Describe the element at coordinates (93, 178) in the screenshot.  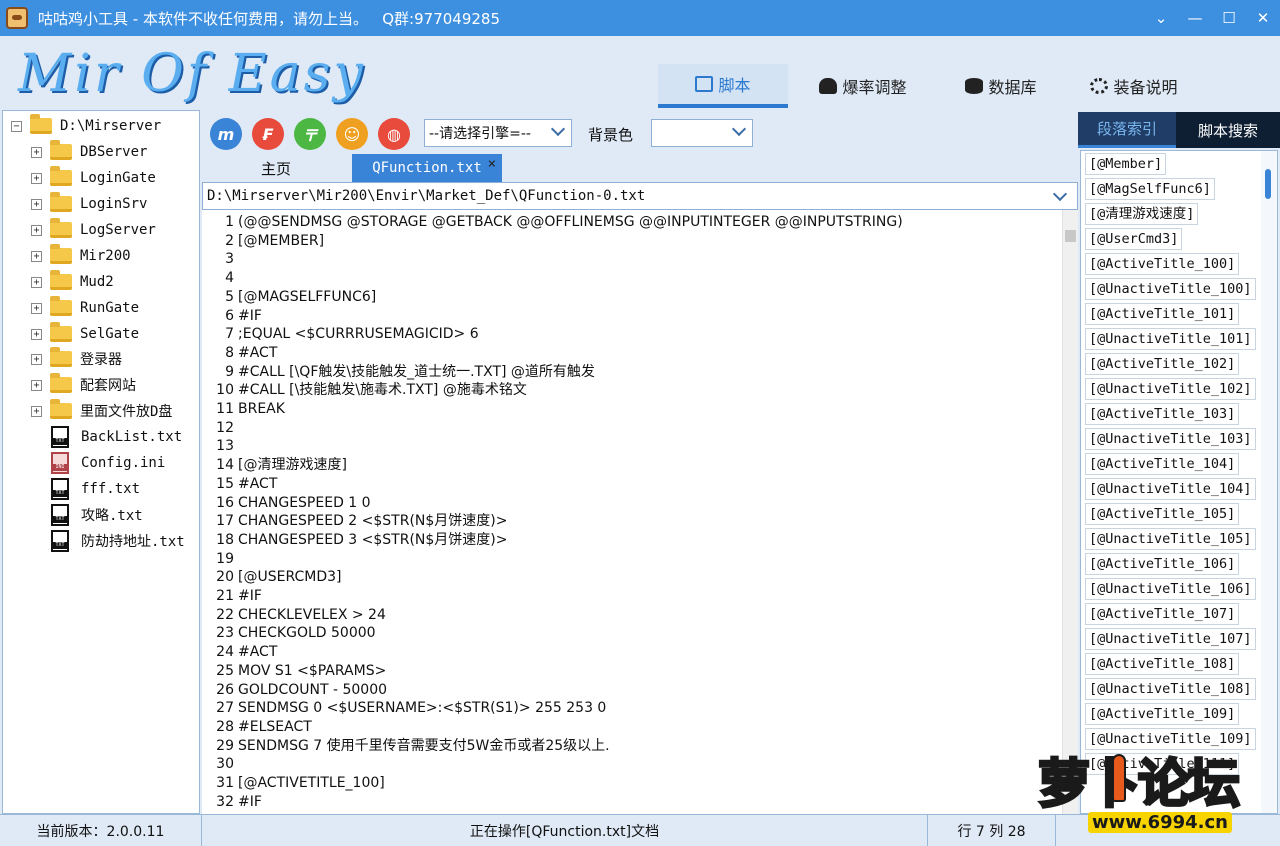
I see `tree-folder: + LoginGate` at that location.